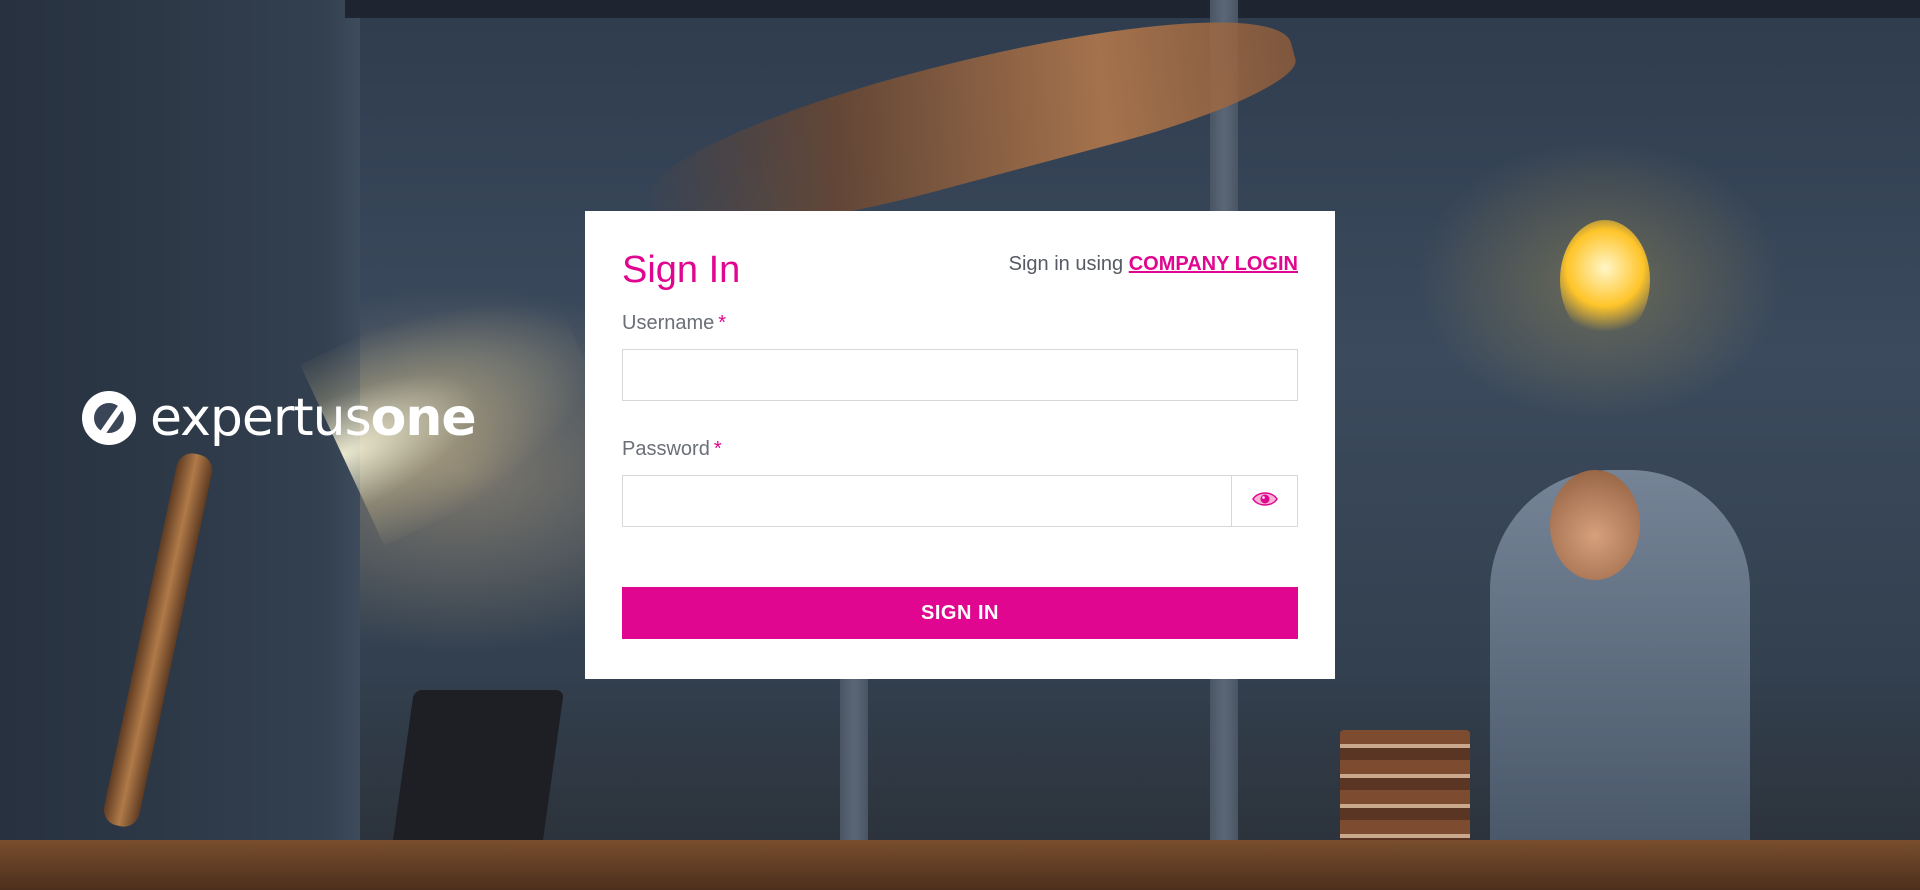 The width and height of the screenshot is (1920, 890). I want to click on username-label: Username *, so click(960, 323).